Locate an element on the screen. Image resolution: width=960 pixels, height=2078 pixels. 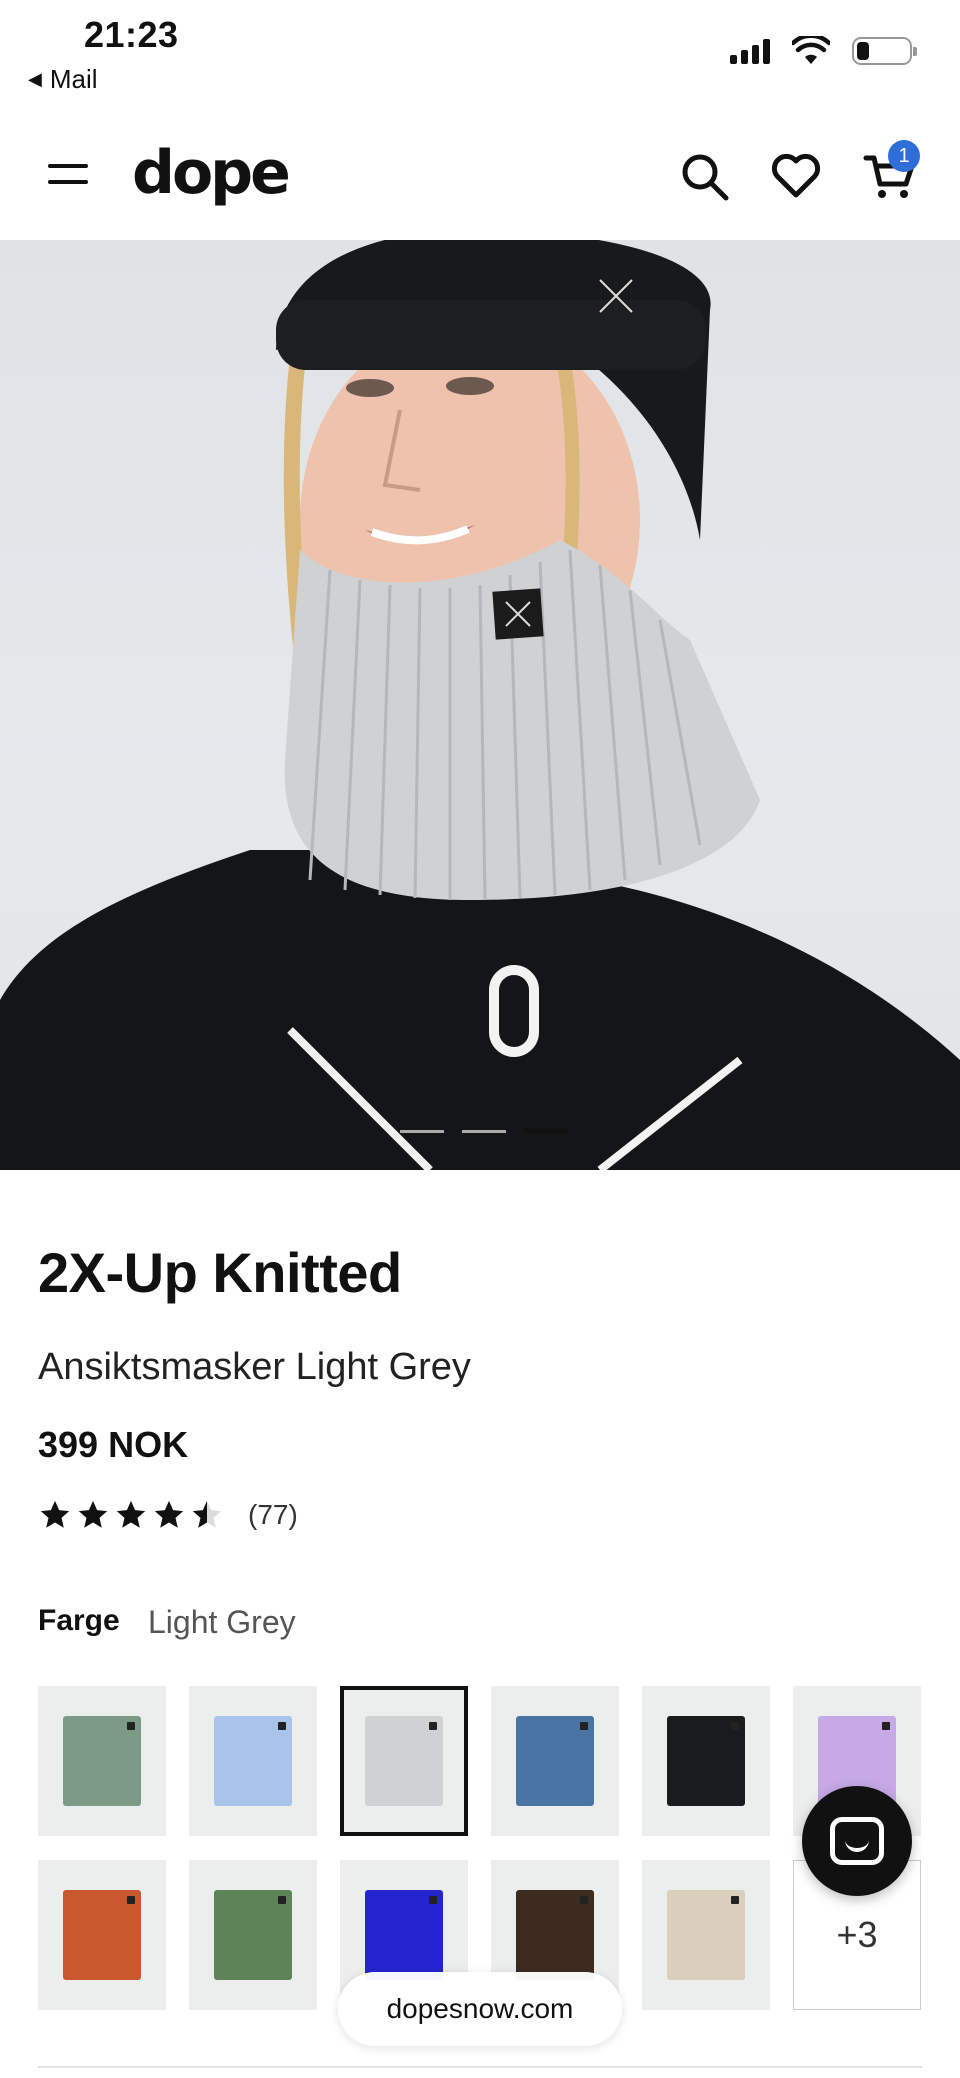
rating-count: (77) is located at coordinates (273, 1515).